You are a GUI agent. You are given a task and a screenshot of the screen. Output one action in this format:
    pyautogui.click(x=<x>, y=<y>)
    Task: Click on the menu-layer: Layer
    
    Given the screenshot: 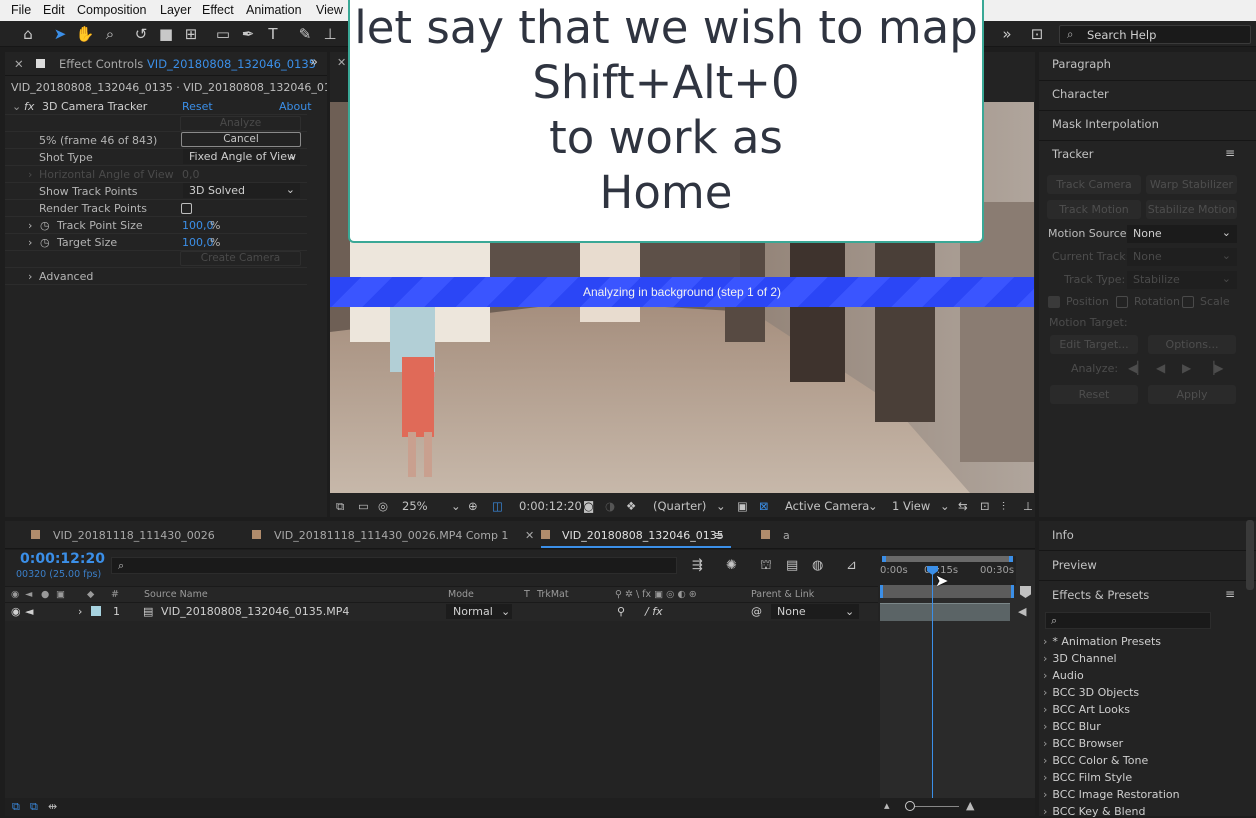 What is the action you would take?
    pyautogui.click(x=175, y=10)
    